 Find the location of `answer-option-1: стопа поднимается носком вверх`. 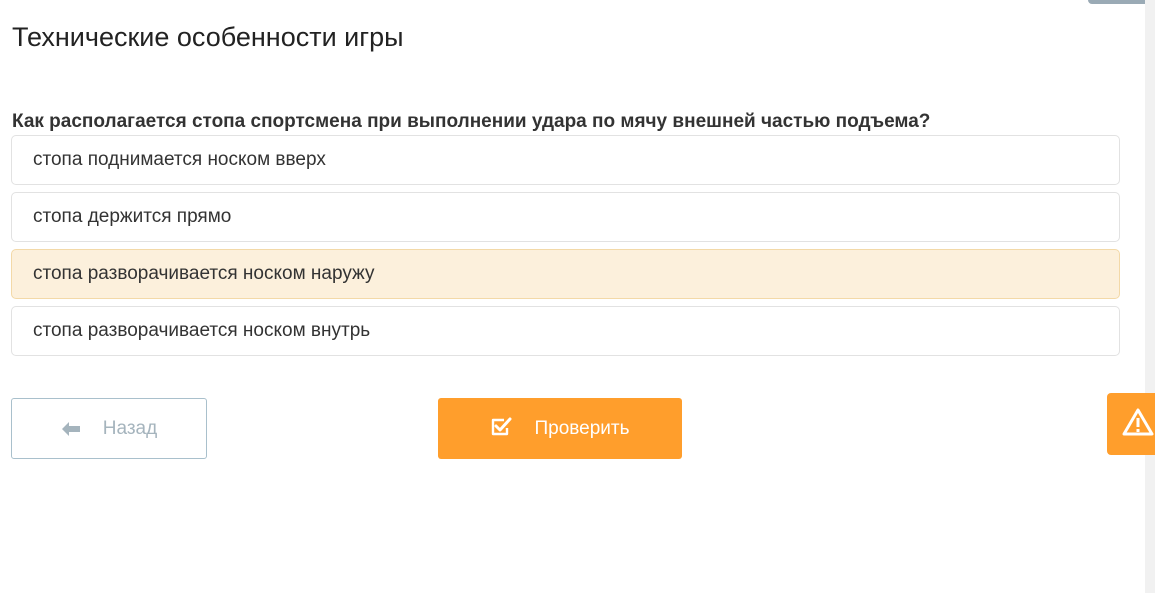

answer-option-1: стопа поднимается носком вверх is located at coordinates (565, 160).